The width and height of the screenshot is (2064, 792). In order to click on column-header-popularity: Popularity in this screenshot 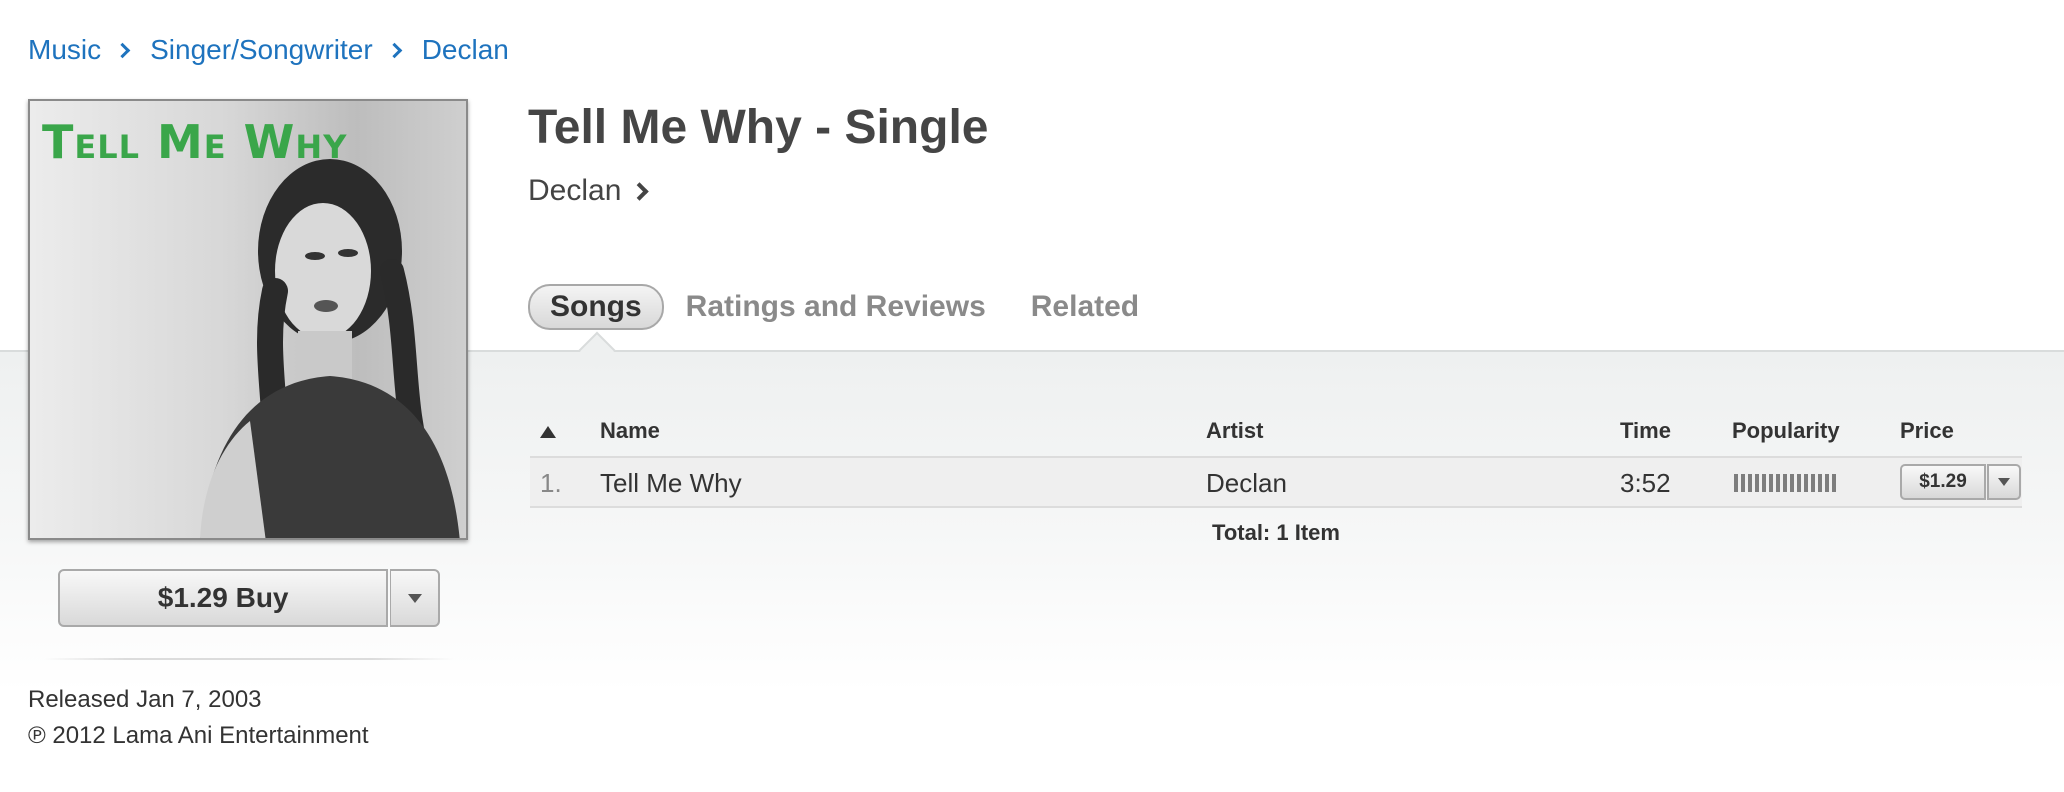, I will do `click(1786, 431)`.